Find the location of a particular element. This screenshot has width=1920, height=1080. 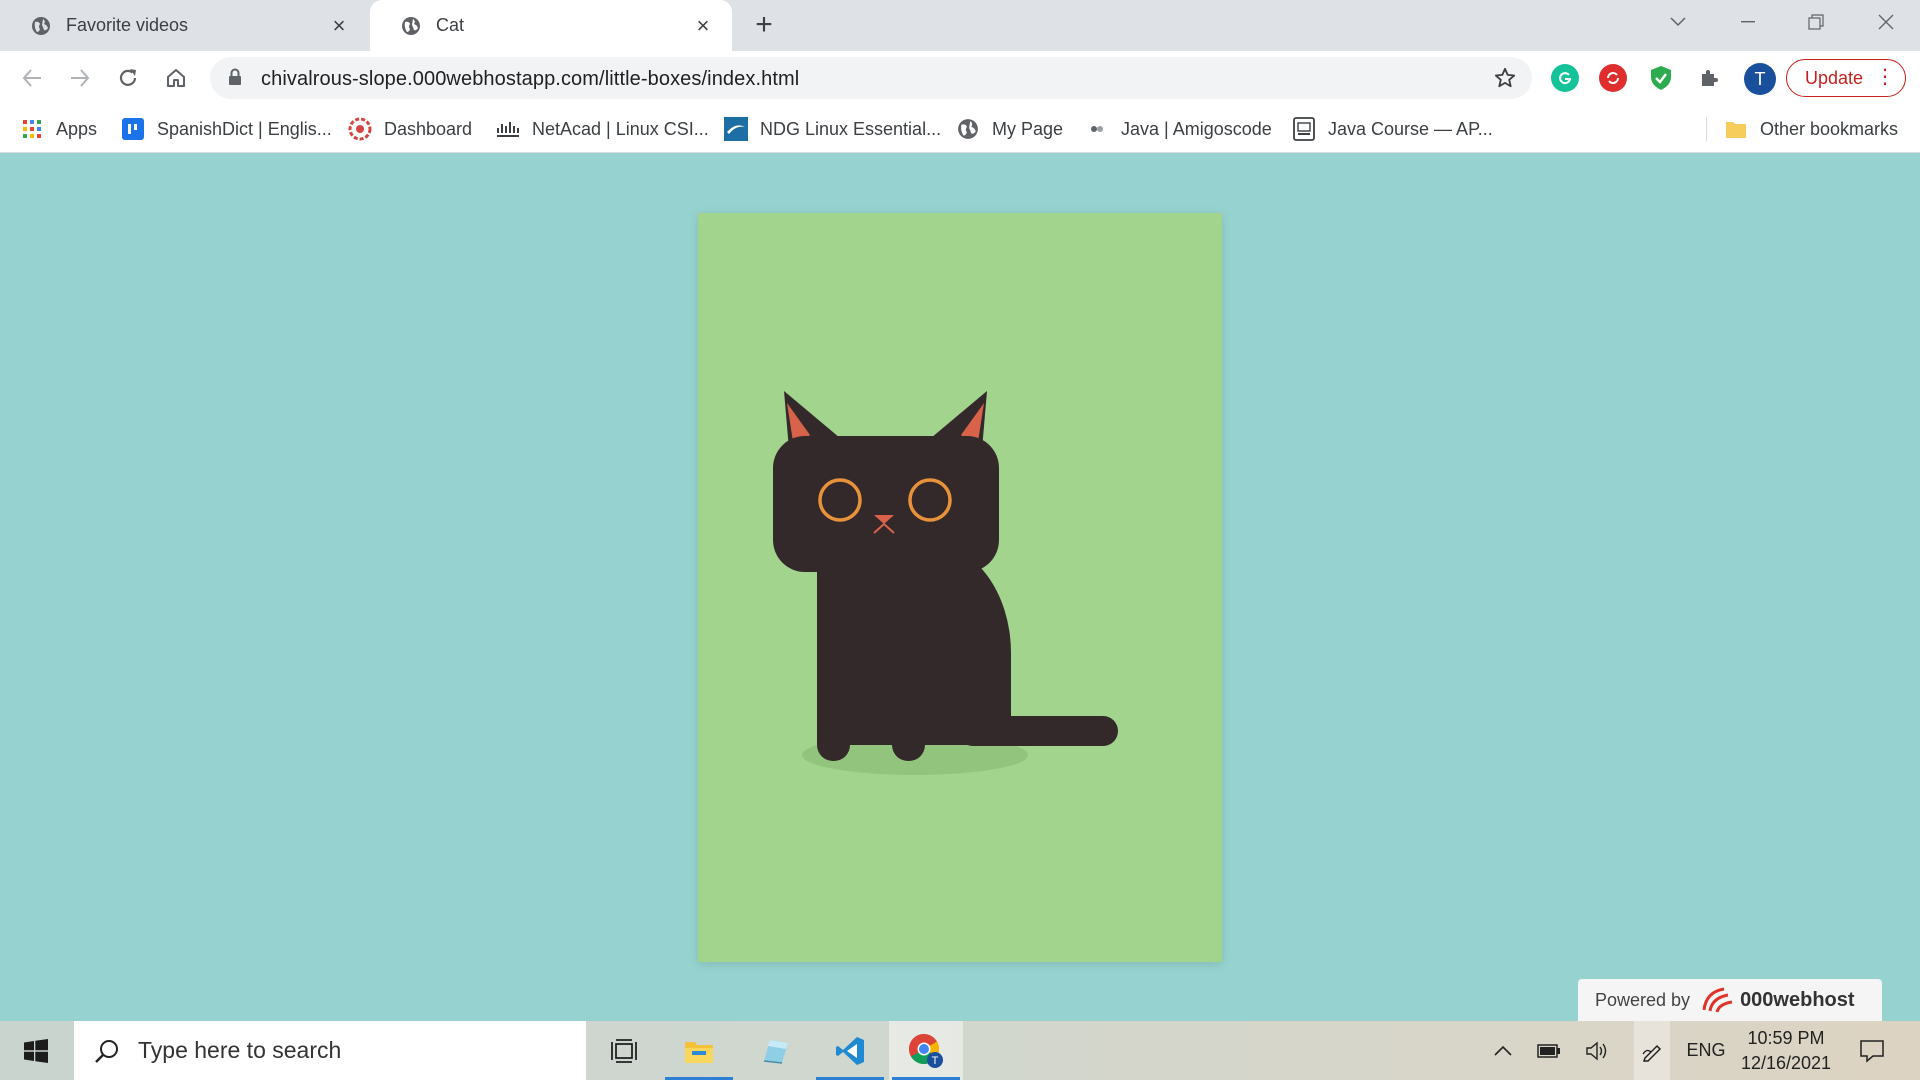

update-button: Update ⋮ is located at coordinates (1846, 78).